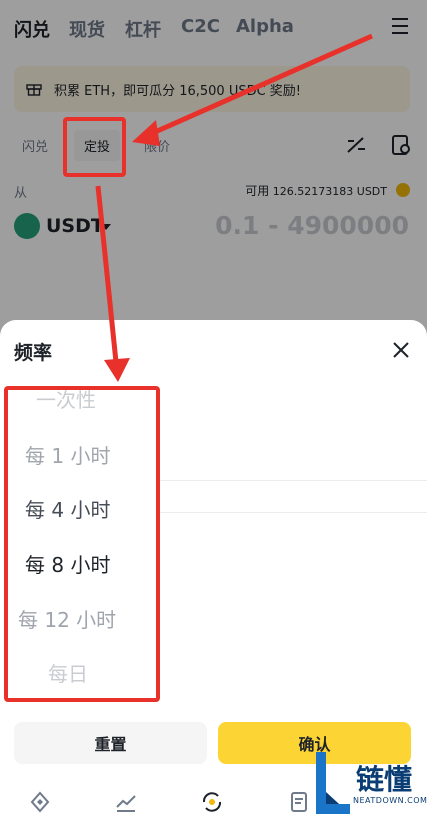 Image resolution: width=427 pixels, height=820 pixels. What do you see at coordinates (390, 800) in the screenshot?
I see `watermark-subtext: NEATDOWN.COM` at bounding box center [390, 800].